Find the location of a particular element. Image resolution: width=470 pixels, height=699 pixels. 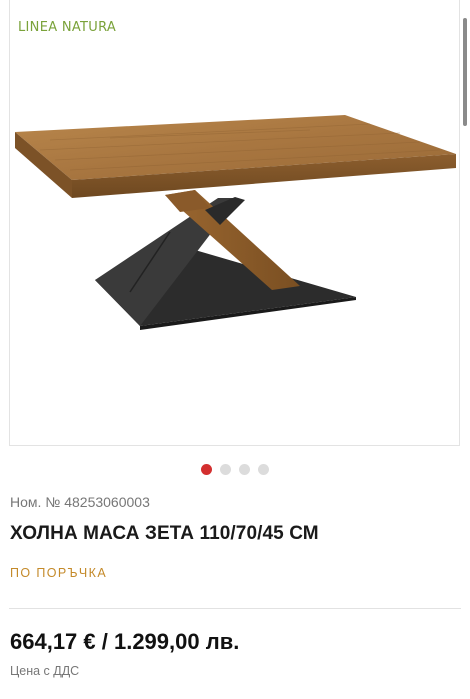

availability-status: ПО ПОРЪЧКА is located at coordinates (59, 573).